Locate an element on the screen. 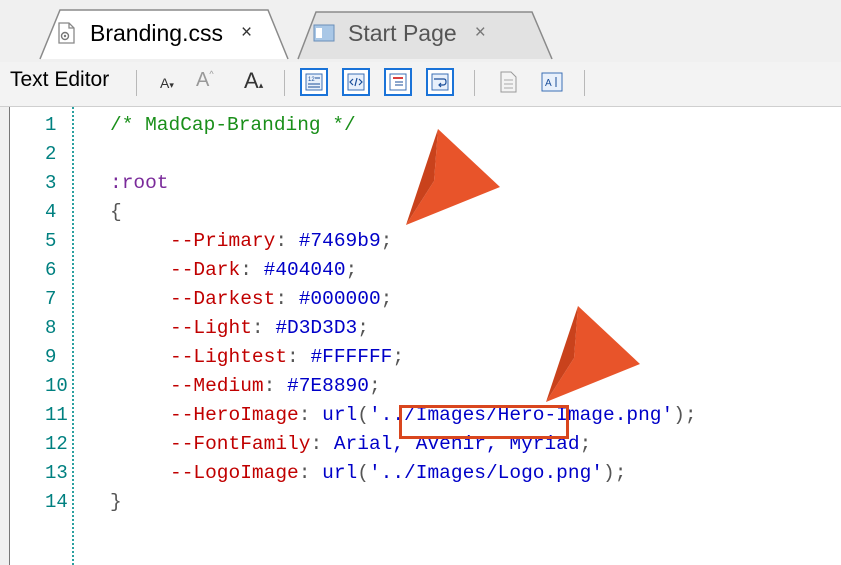 The width and height of the screenshot is (841, 565). code-line-4: { is located at coordinates (116, 212).